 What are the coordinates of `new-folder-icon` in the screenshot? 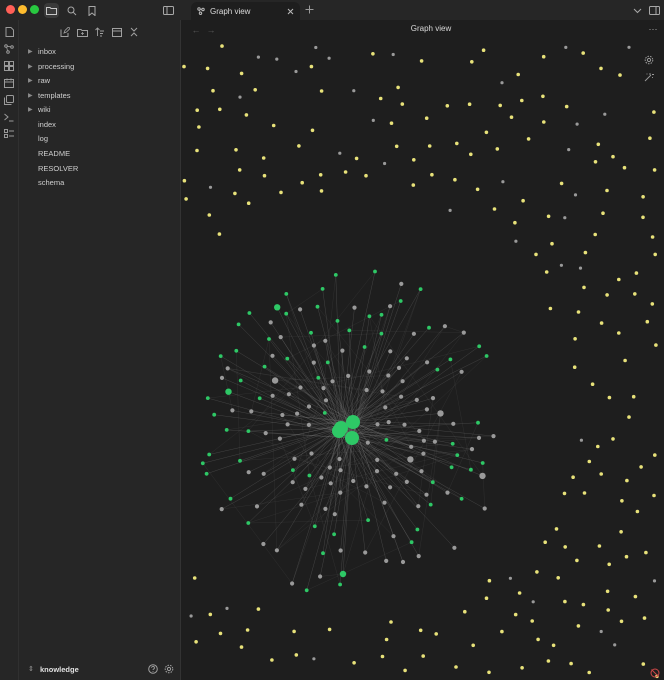 It's located at (82, 32).